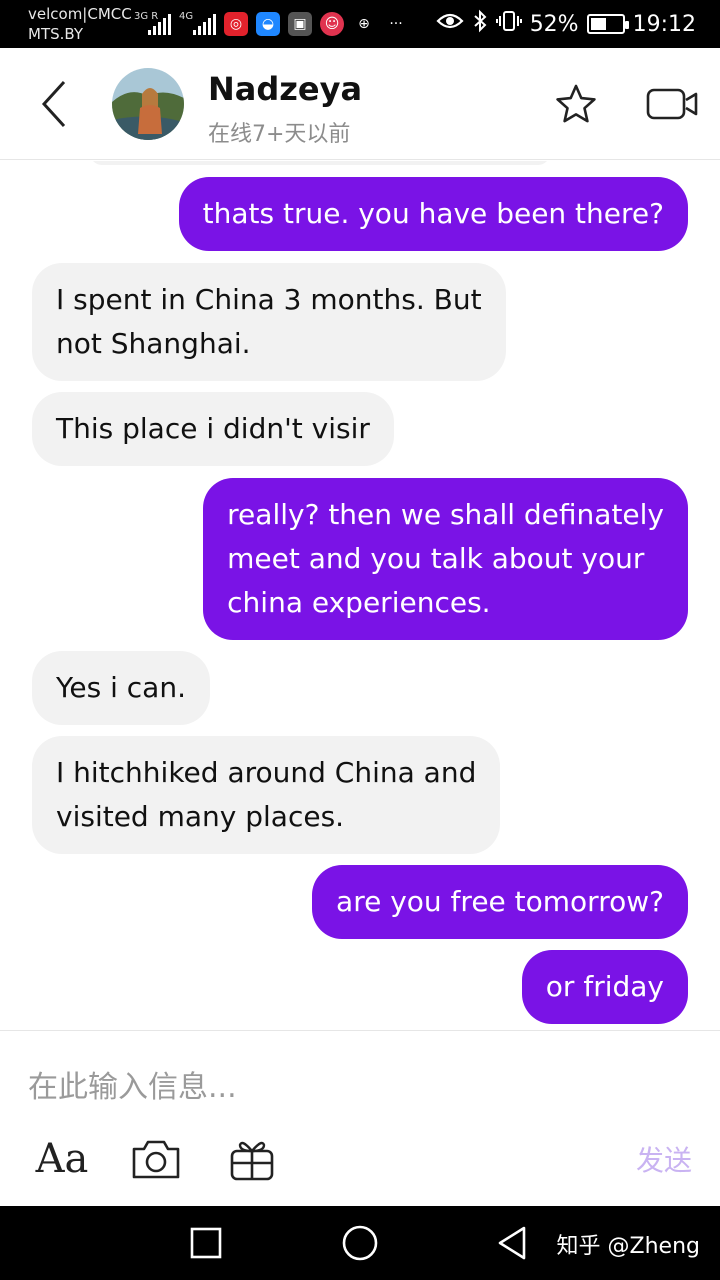 The height and width of the screenshot is (1280, 720). I want to click on outgoing-message: thats true. you have been there?, so click(433, 214).